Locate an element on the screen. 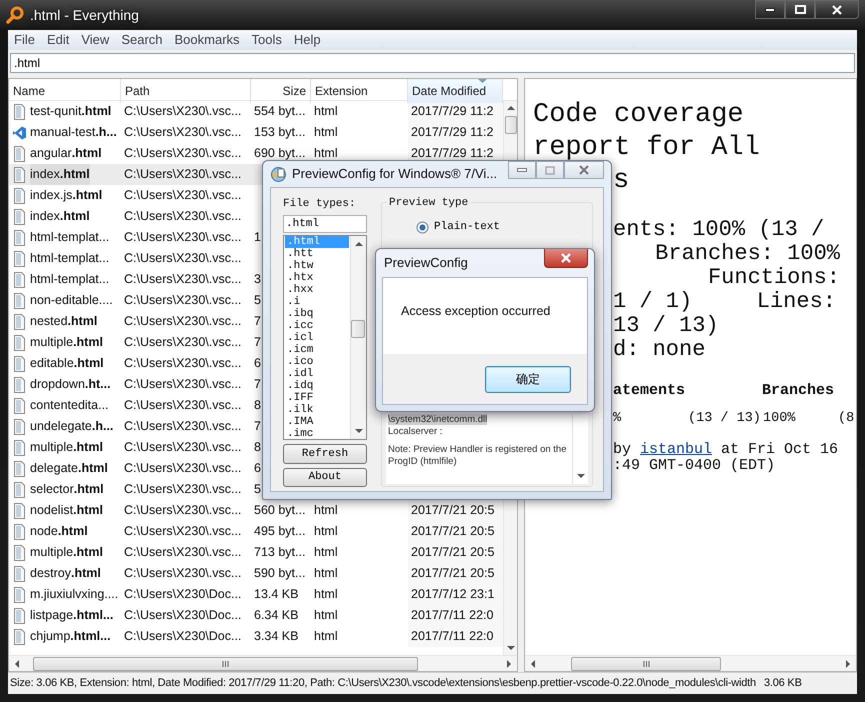 The width and height of the screenshot is (865, 702). file-name: test-qunit.html is located at coordinates (71, 111).